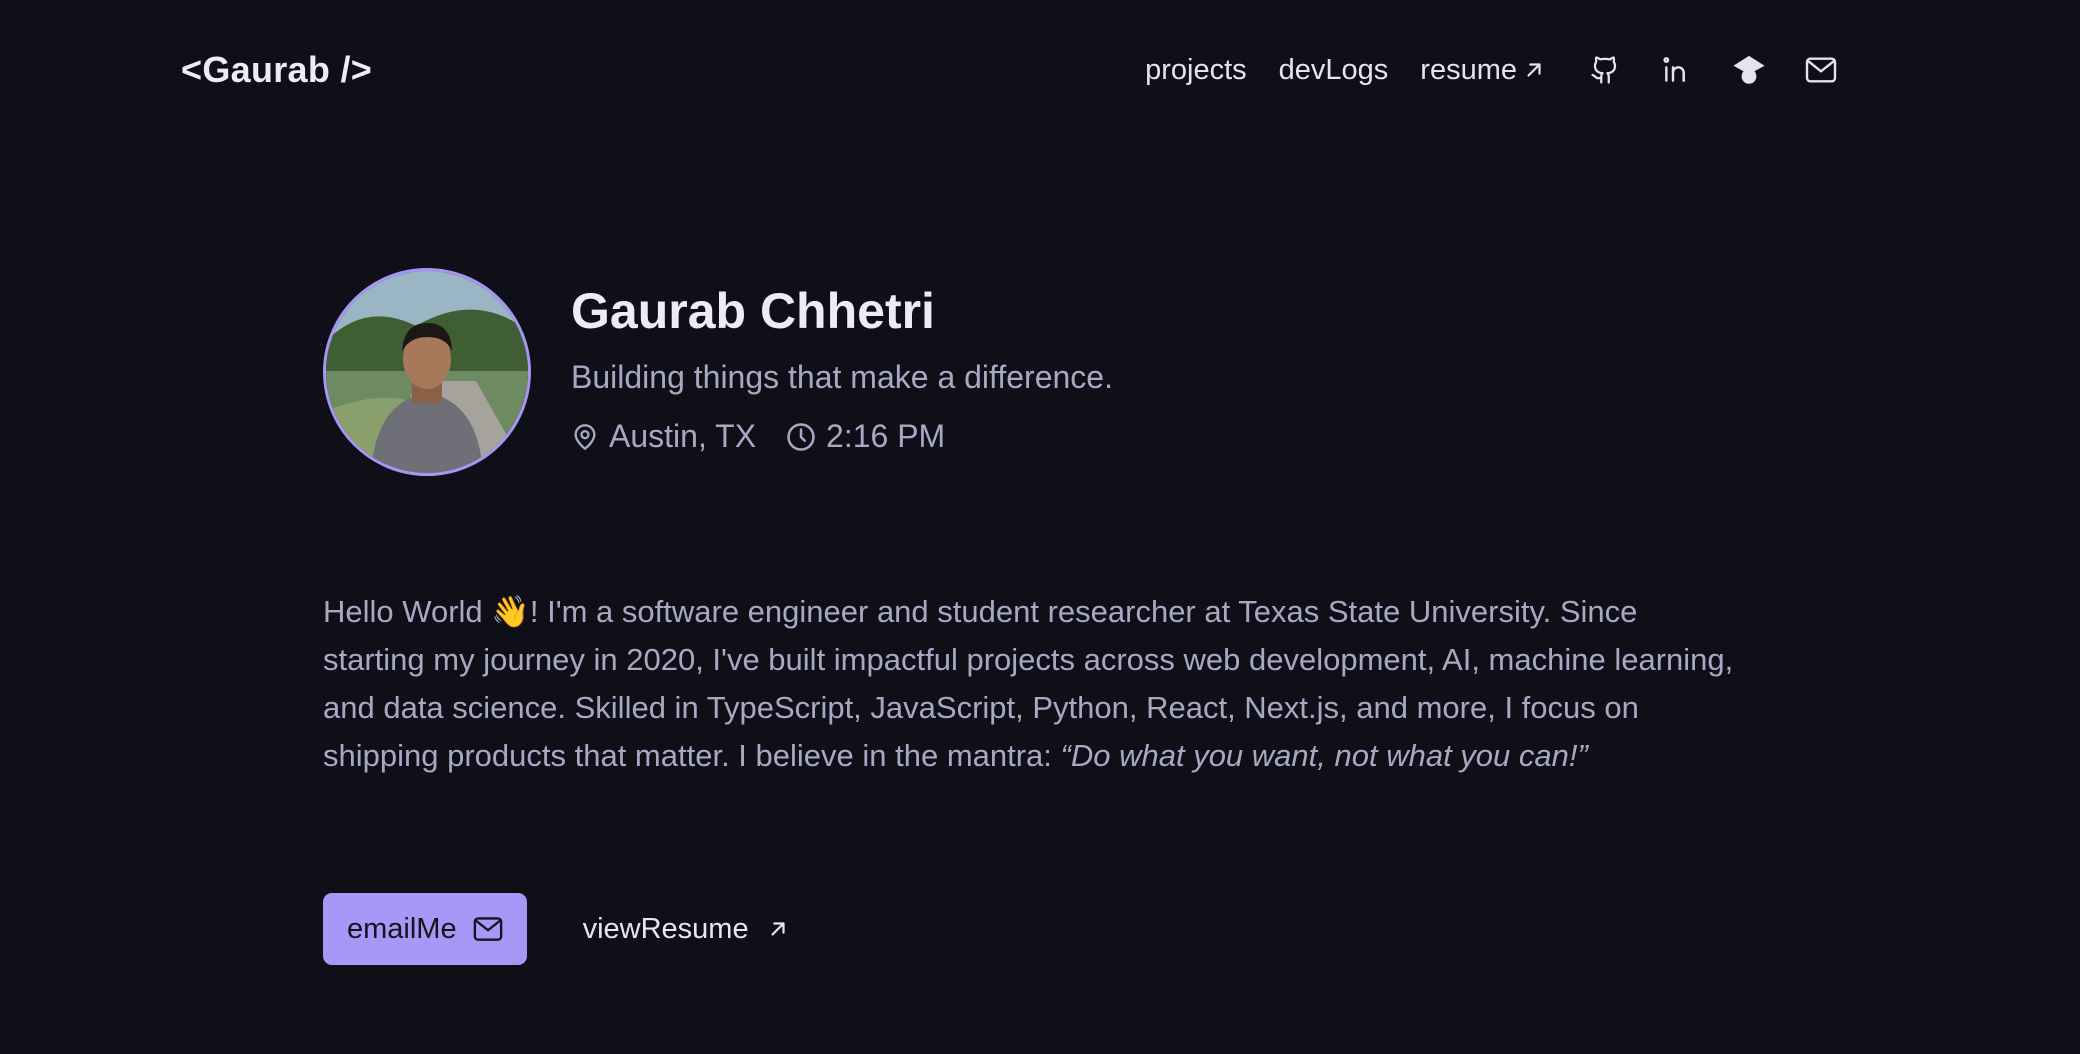  I want to click on nav-projects-label: projects, so click(1196, 69).